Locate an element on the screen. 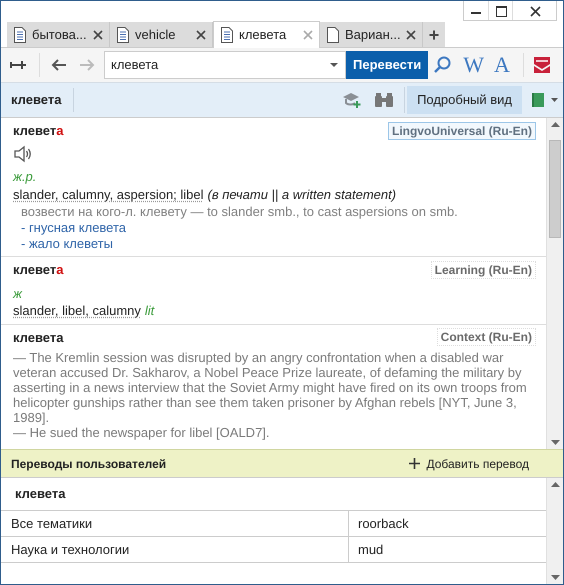 The height and width of the screenshot is (585, 564). table-cell-text: mud is located at coordinates (370, 549).